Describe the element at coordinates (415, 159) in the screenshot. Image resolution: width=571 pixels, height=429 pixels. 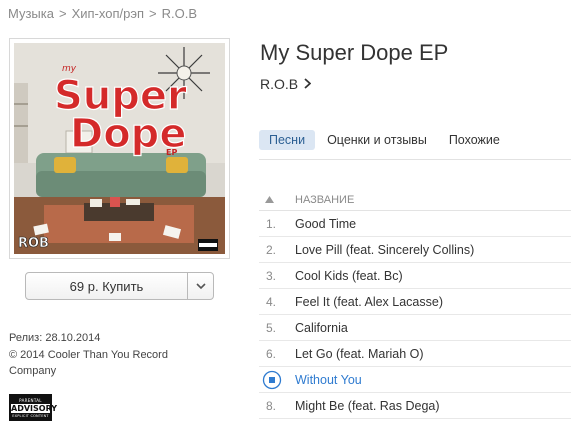
I see `tabs-divider` at that location.